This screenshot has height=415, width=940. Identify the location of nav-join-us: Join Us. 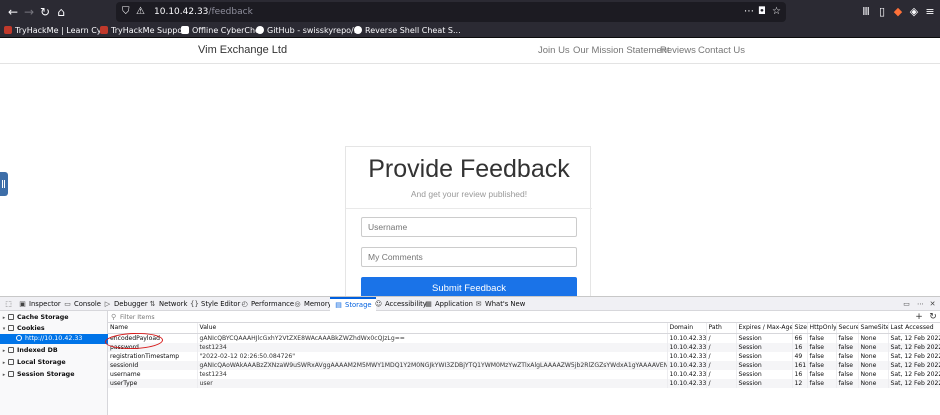
(554, 50).